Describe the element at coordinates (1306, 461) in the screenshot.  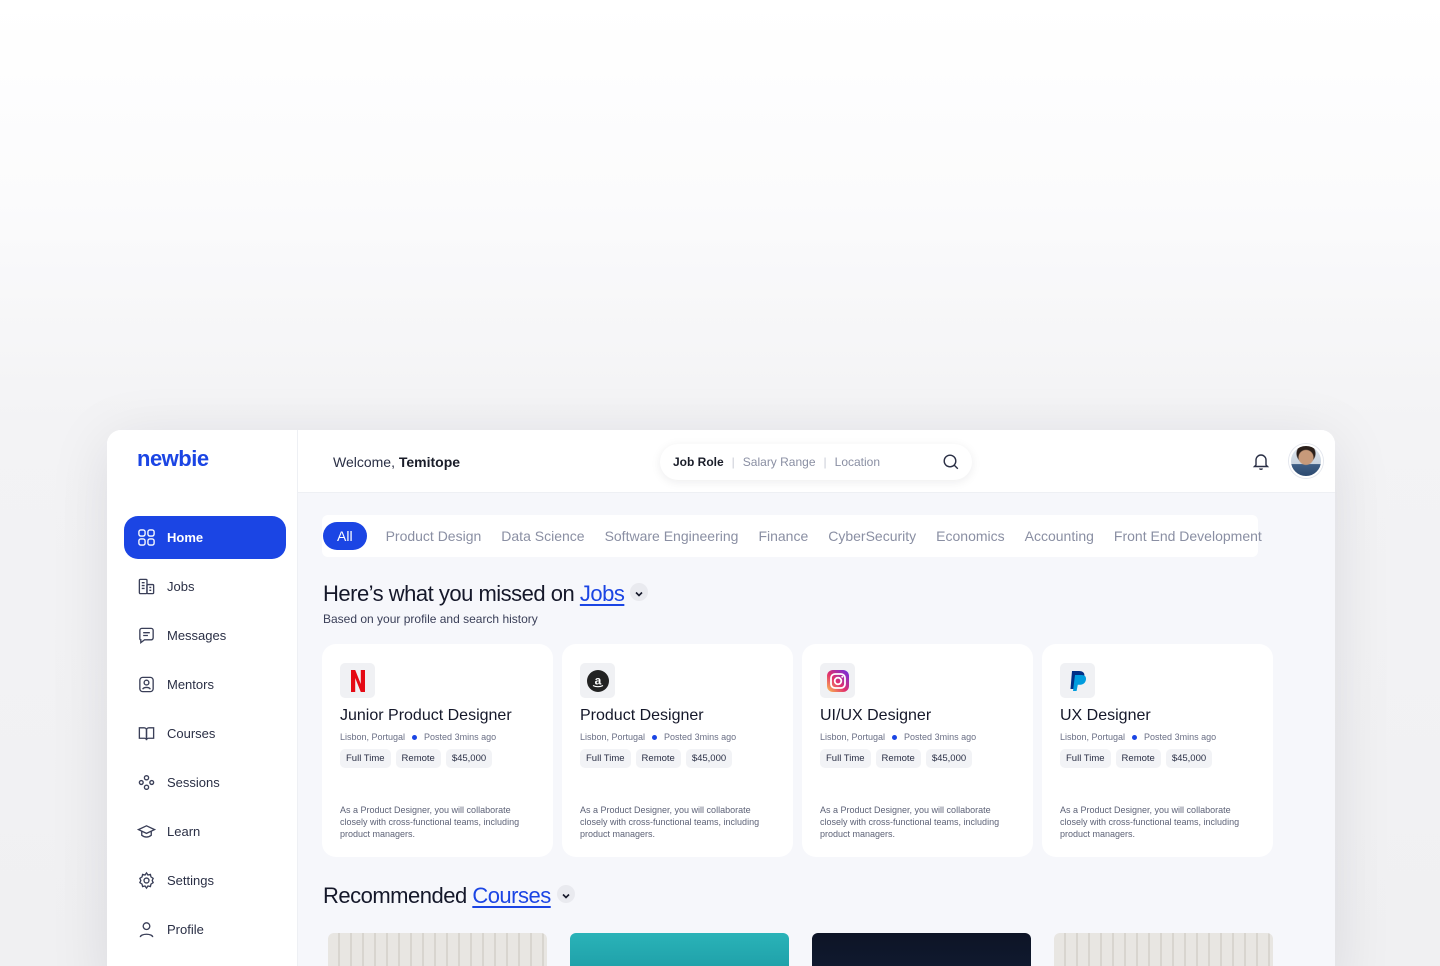
I see `avatar` at that location.